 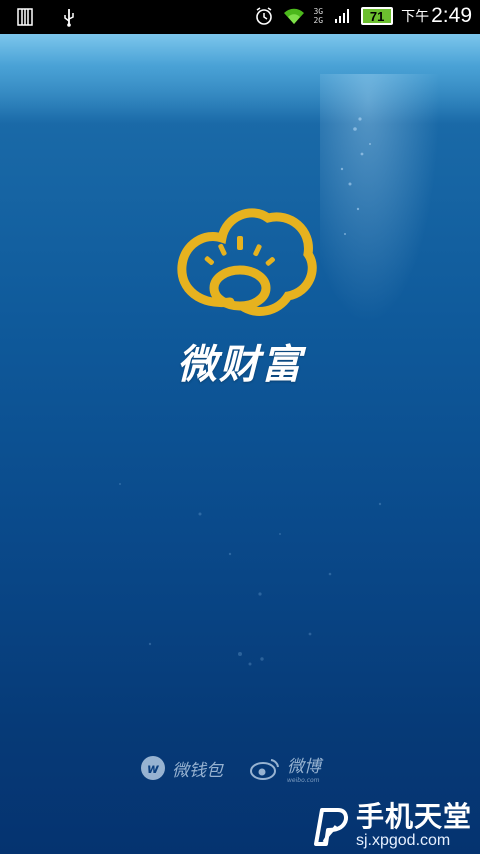 I want to click on time-value: 2:49, so click(x=451, y=15).